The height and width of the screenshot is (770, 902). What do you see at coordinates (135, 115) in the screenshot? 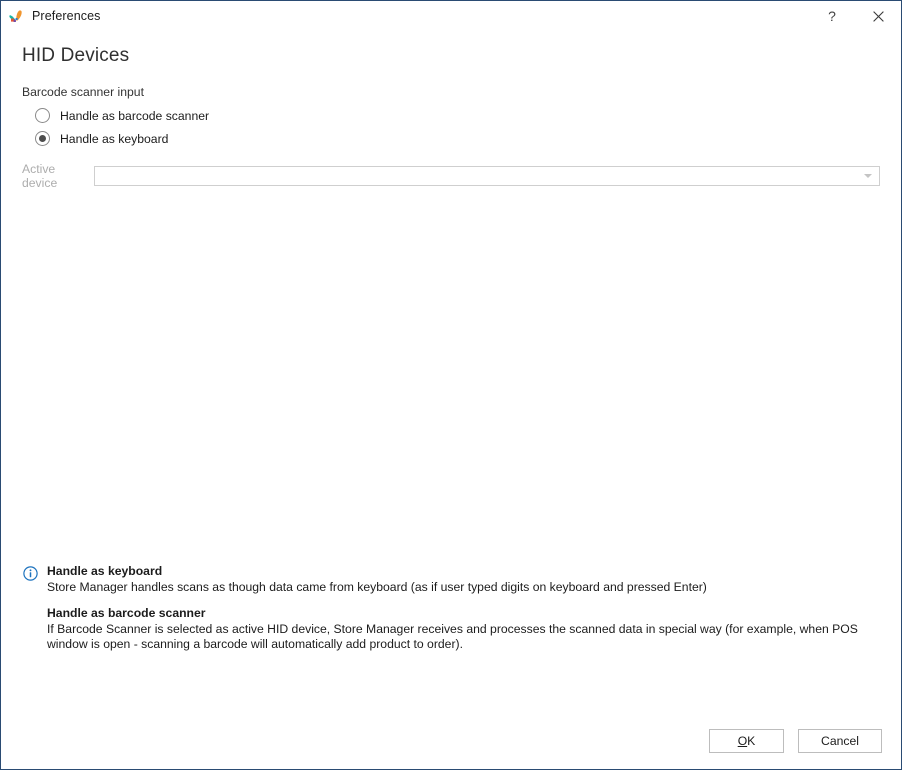
I see `radio-label: Handle as barcode scanner` at bounding box center [135, 115].